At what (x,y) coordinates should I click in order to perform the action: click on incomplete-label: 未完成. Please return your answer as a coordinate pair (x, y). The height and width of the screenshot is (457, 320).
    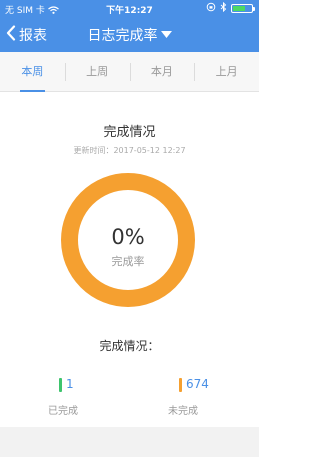
    Looking at the image, I should click on (183, 411).